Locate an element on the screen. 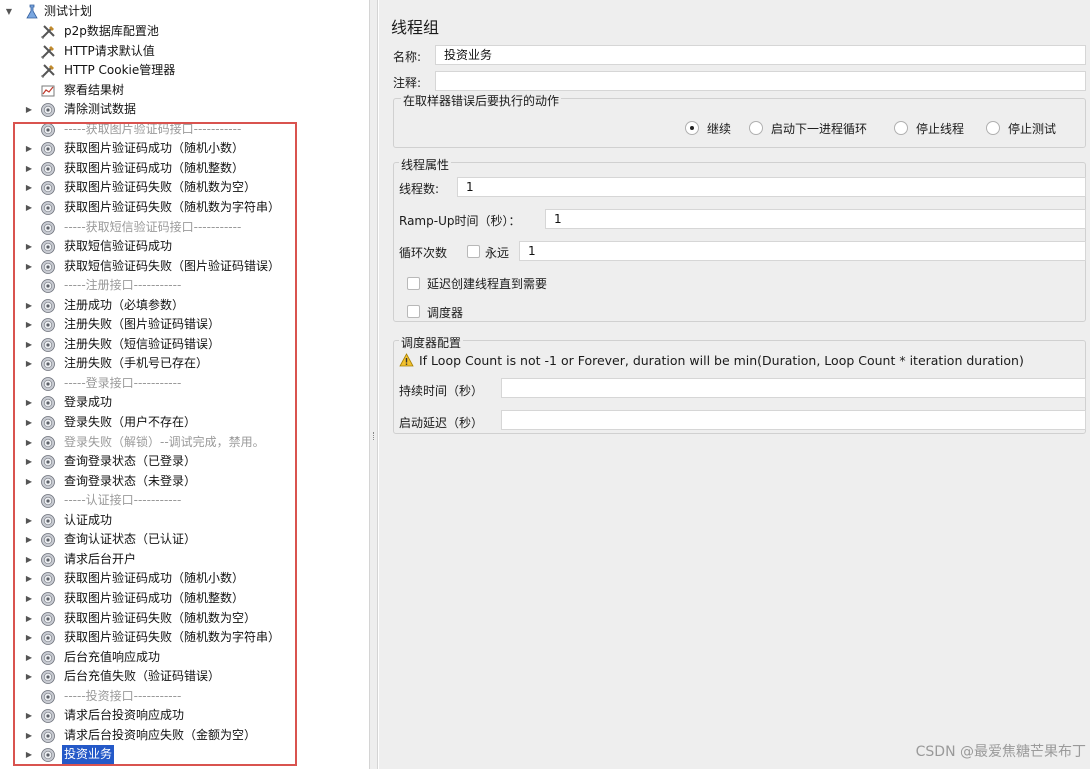 This screenshot has width=1090, height=769. duration-input is located at coordinates (793, 388).